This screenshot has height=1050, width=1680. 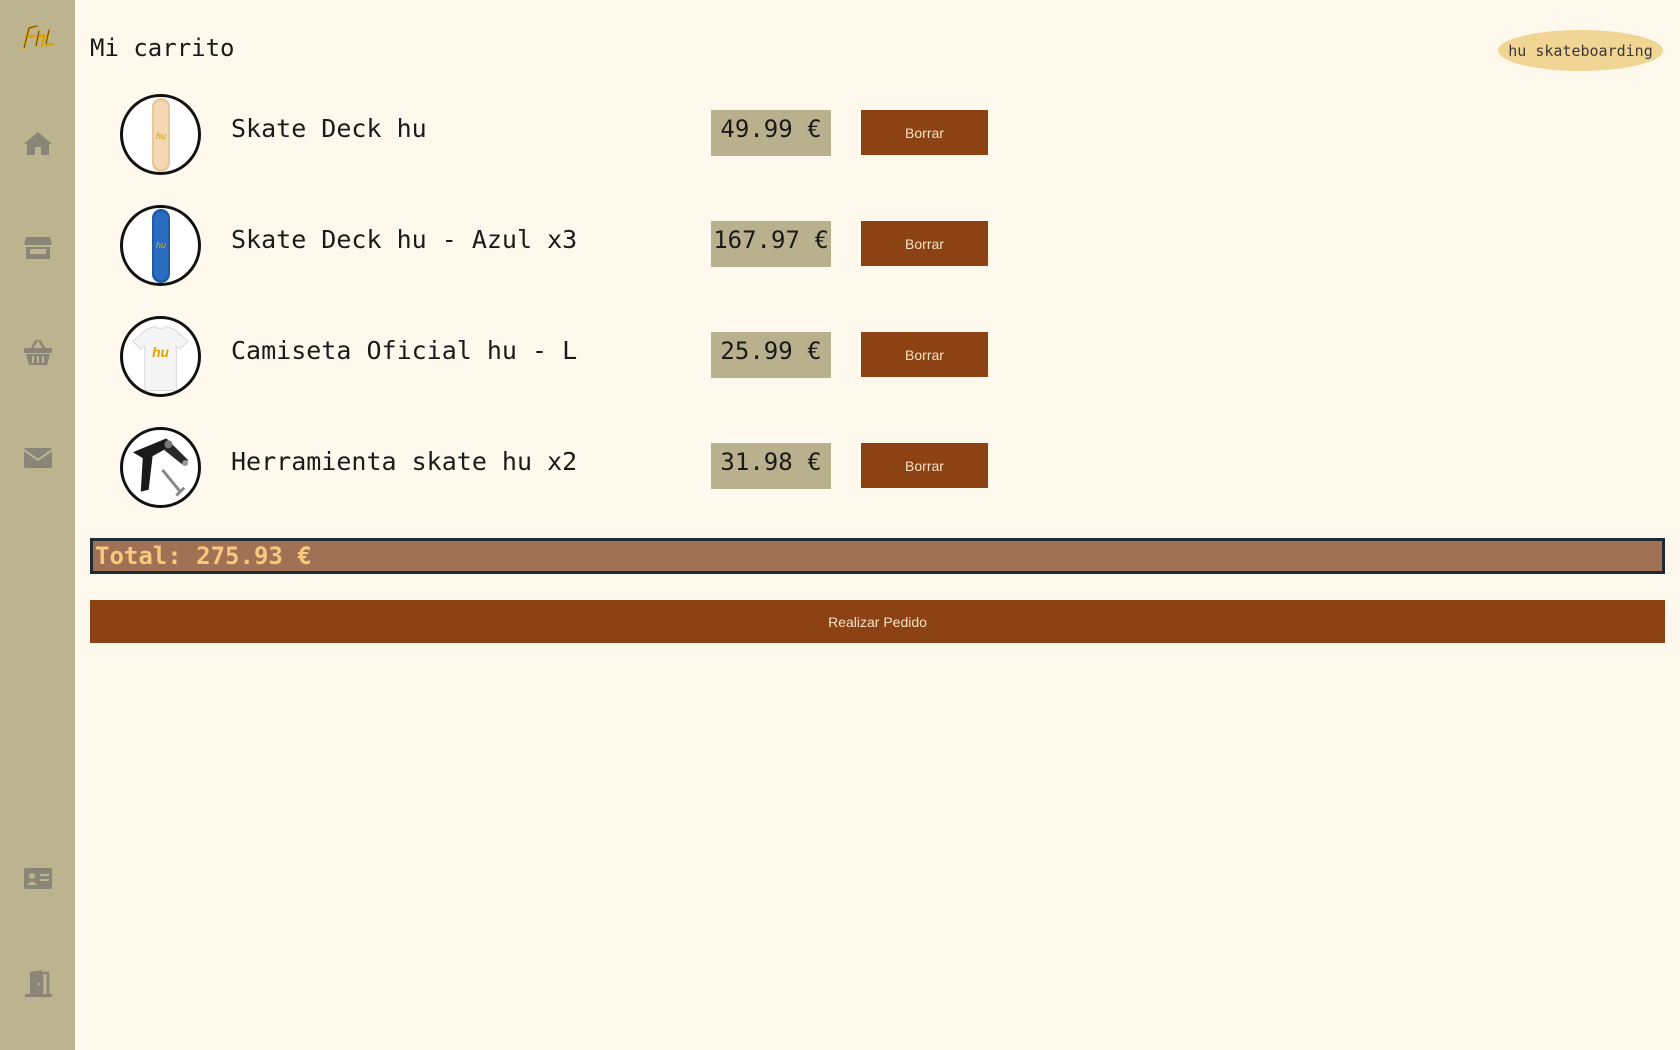 I want to click on cart-item: Herramienta skate hu x2 31.98 € Borrar, so click(x=570, y=482).